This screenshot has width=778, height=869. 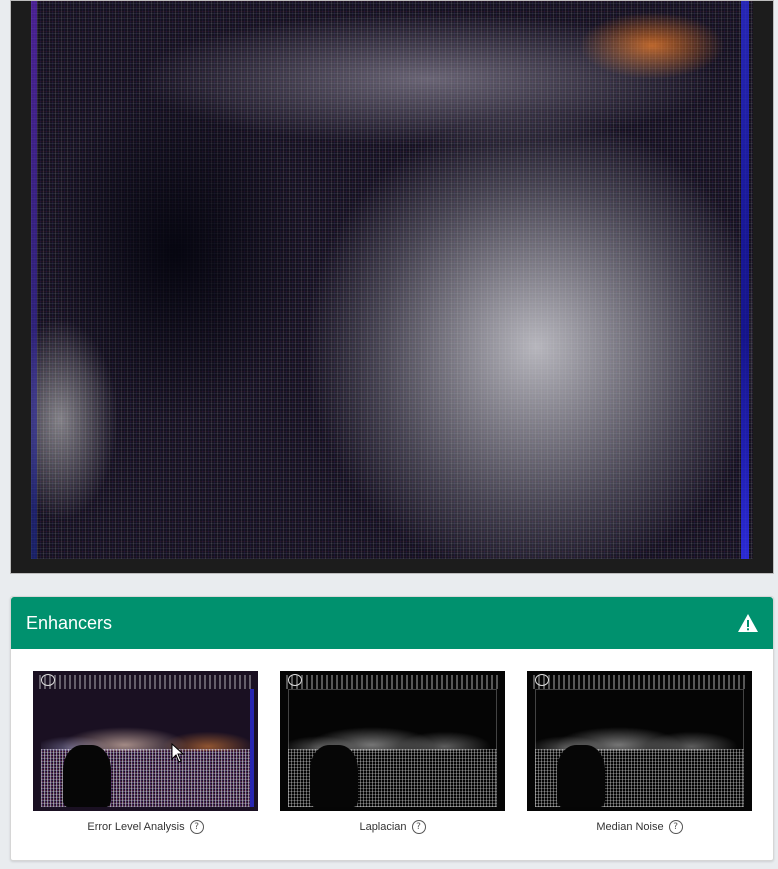 I want to click on enhancer-label: Error Level Analysis, so click(x=136, y=827).